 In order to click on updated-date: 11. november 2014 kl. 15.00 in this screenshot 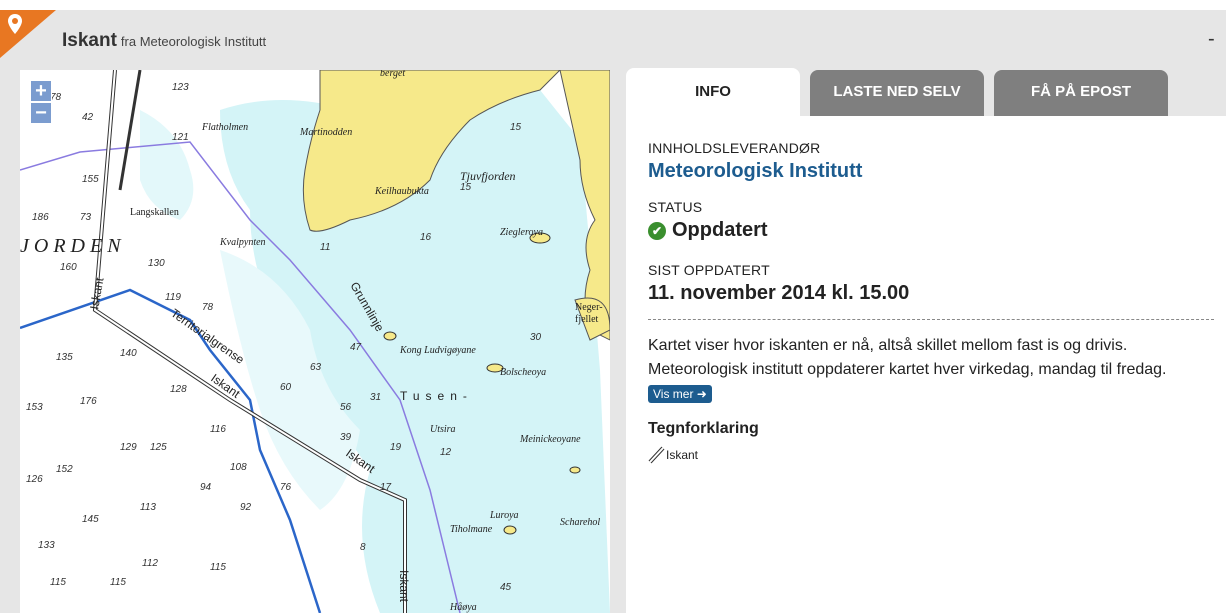, I will do `click(779, 293)`.